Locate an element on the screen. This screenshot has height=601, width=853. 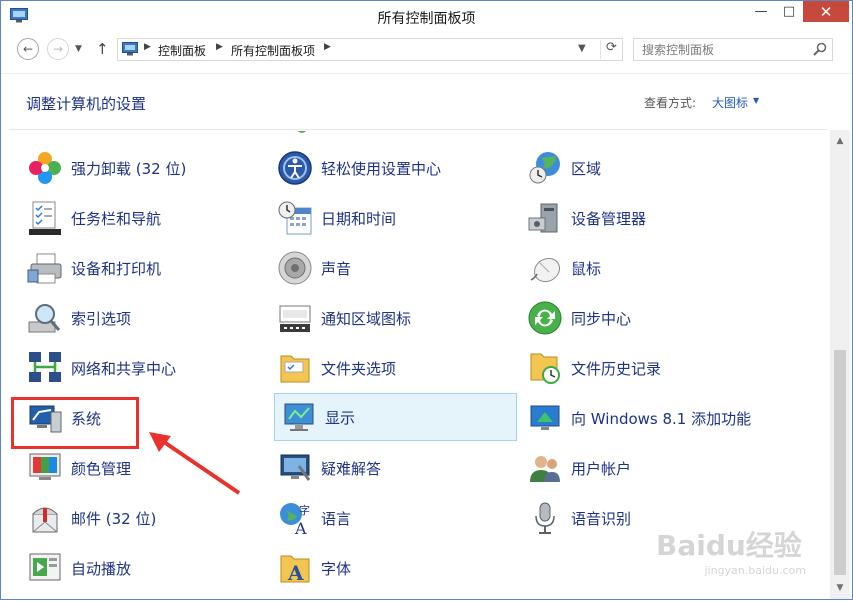
device-manager-icon is located at coordinates (543, 218).